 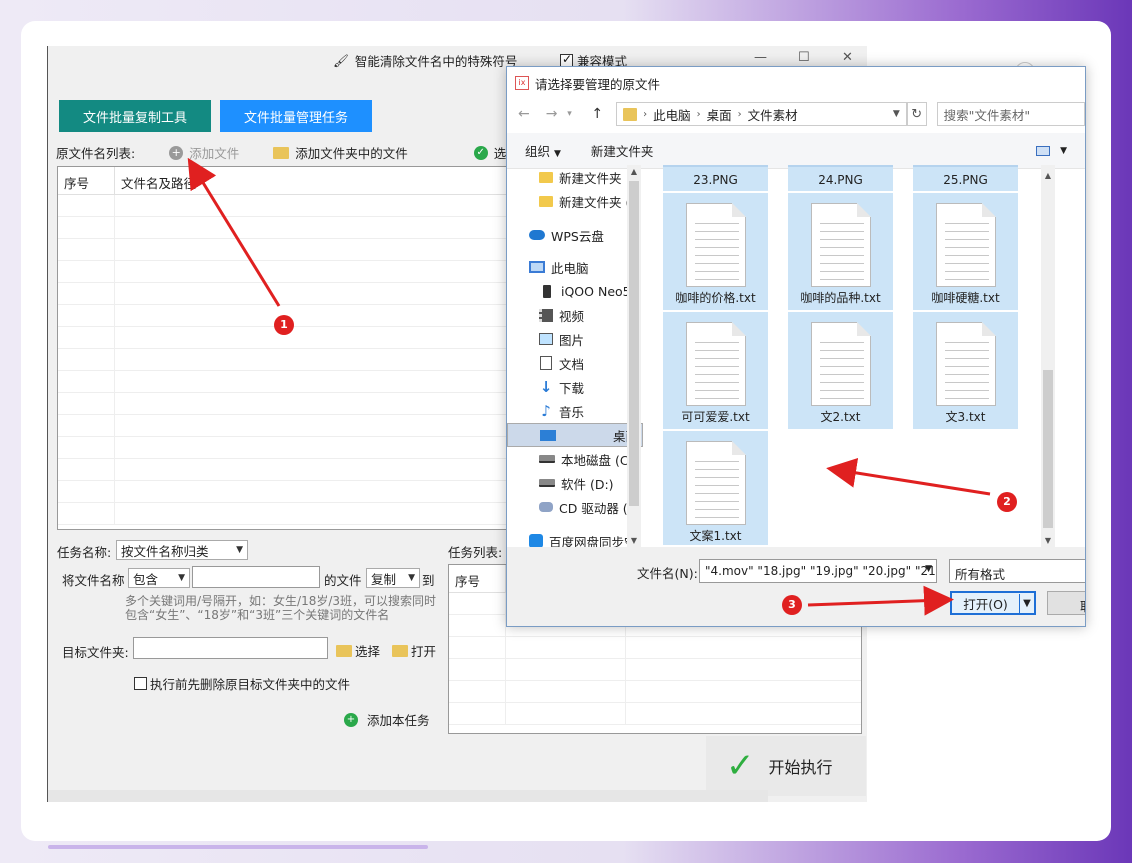 What do you see at coordinates (1007, 502) in the screenshot?
I see `step-badge-2: 2` at bounding box center [1007, 502].